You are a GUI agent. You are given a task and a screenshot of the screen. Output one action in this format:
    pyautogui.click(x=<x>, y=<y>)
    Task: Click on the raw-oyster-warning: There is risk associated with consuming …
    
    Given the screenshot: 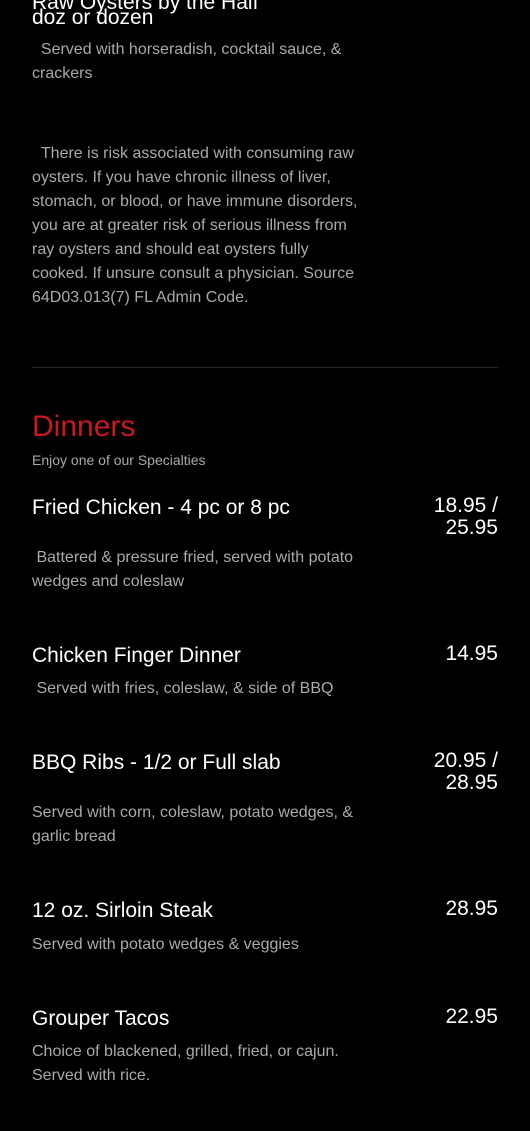 What is the action you would take?
    pyautogui.click(x=197, y=225)
    